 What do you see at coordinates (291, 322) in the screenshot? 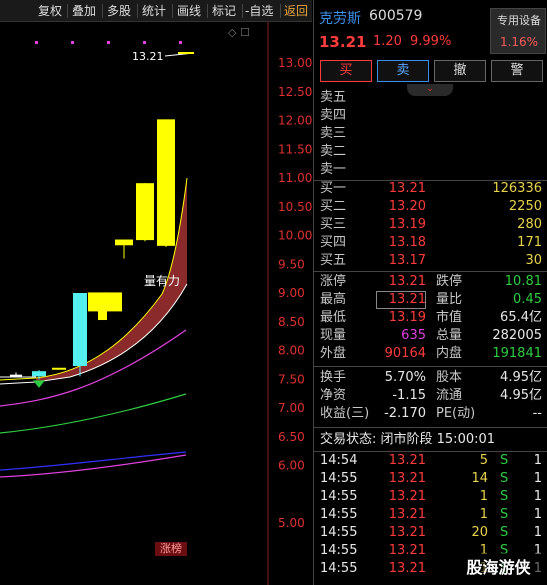
I see `price-tick-label: 8.50` at bounding box center [291, 322].